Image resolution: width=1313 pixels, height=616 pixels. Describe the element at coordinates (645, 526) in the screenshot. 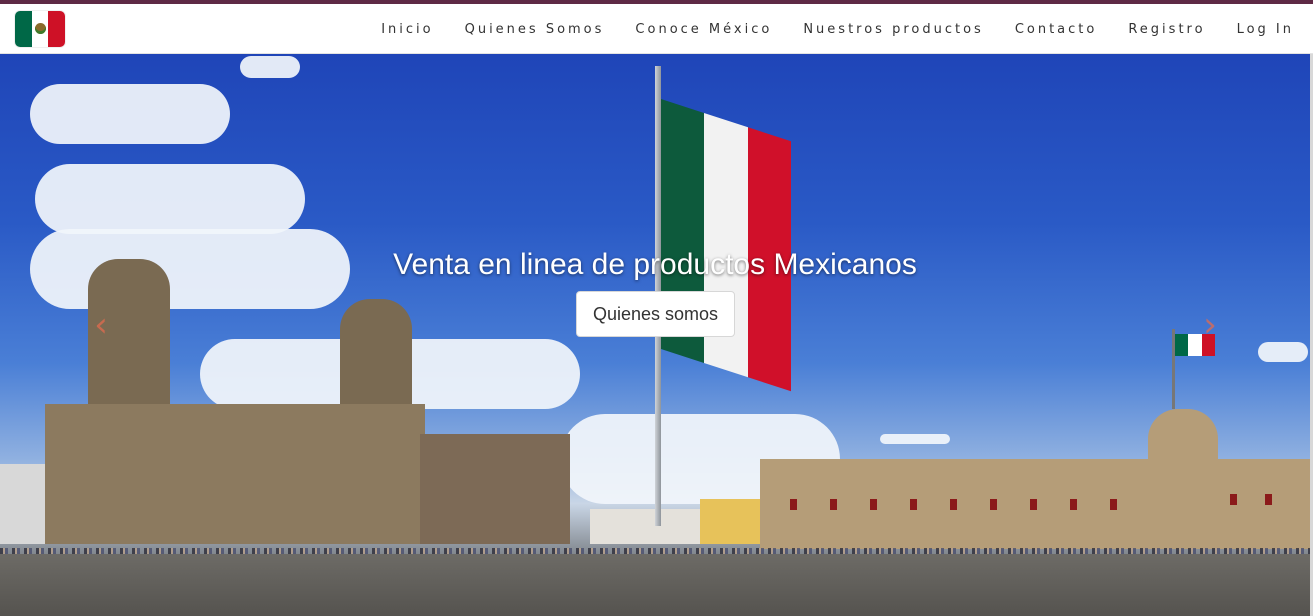

I see `white-building` at that location.